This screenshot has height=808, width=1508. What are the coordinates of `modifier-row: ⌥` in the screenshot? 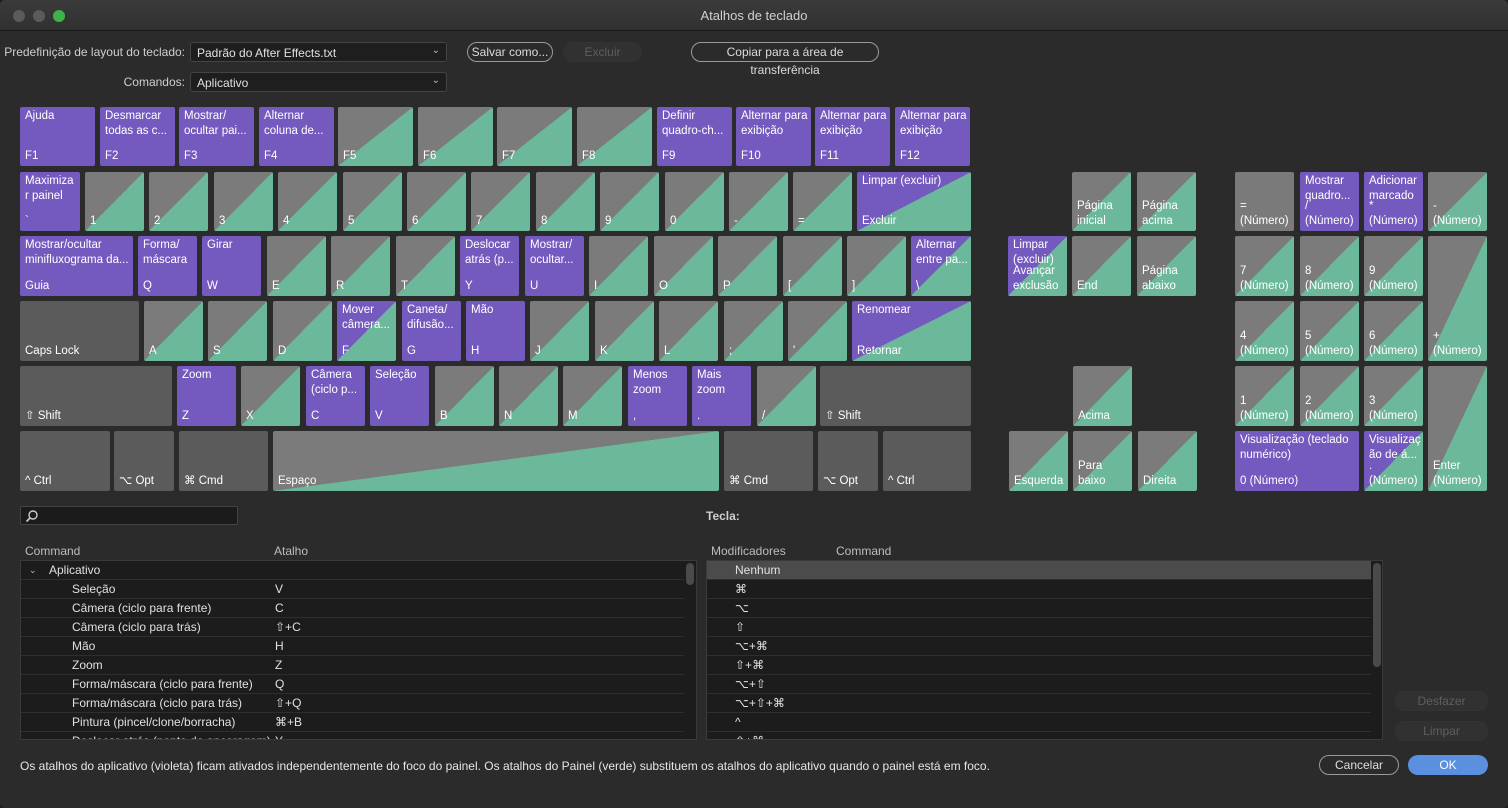 It's located at (1039, 608).